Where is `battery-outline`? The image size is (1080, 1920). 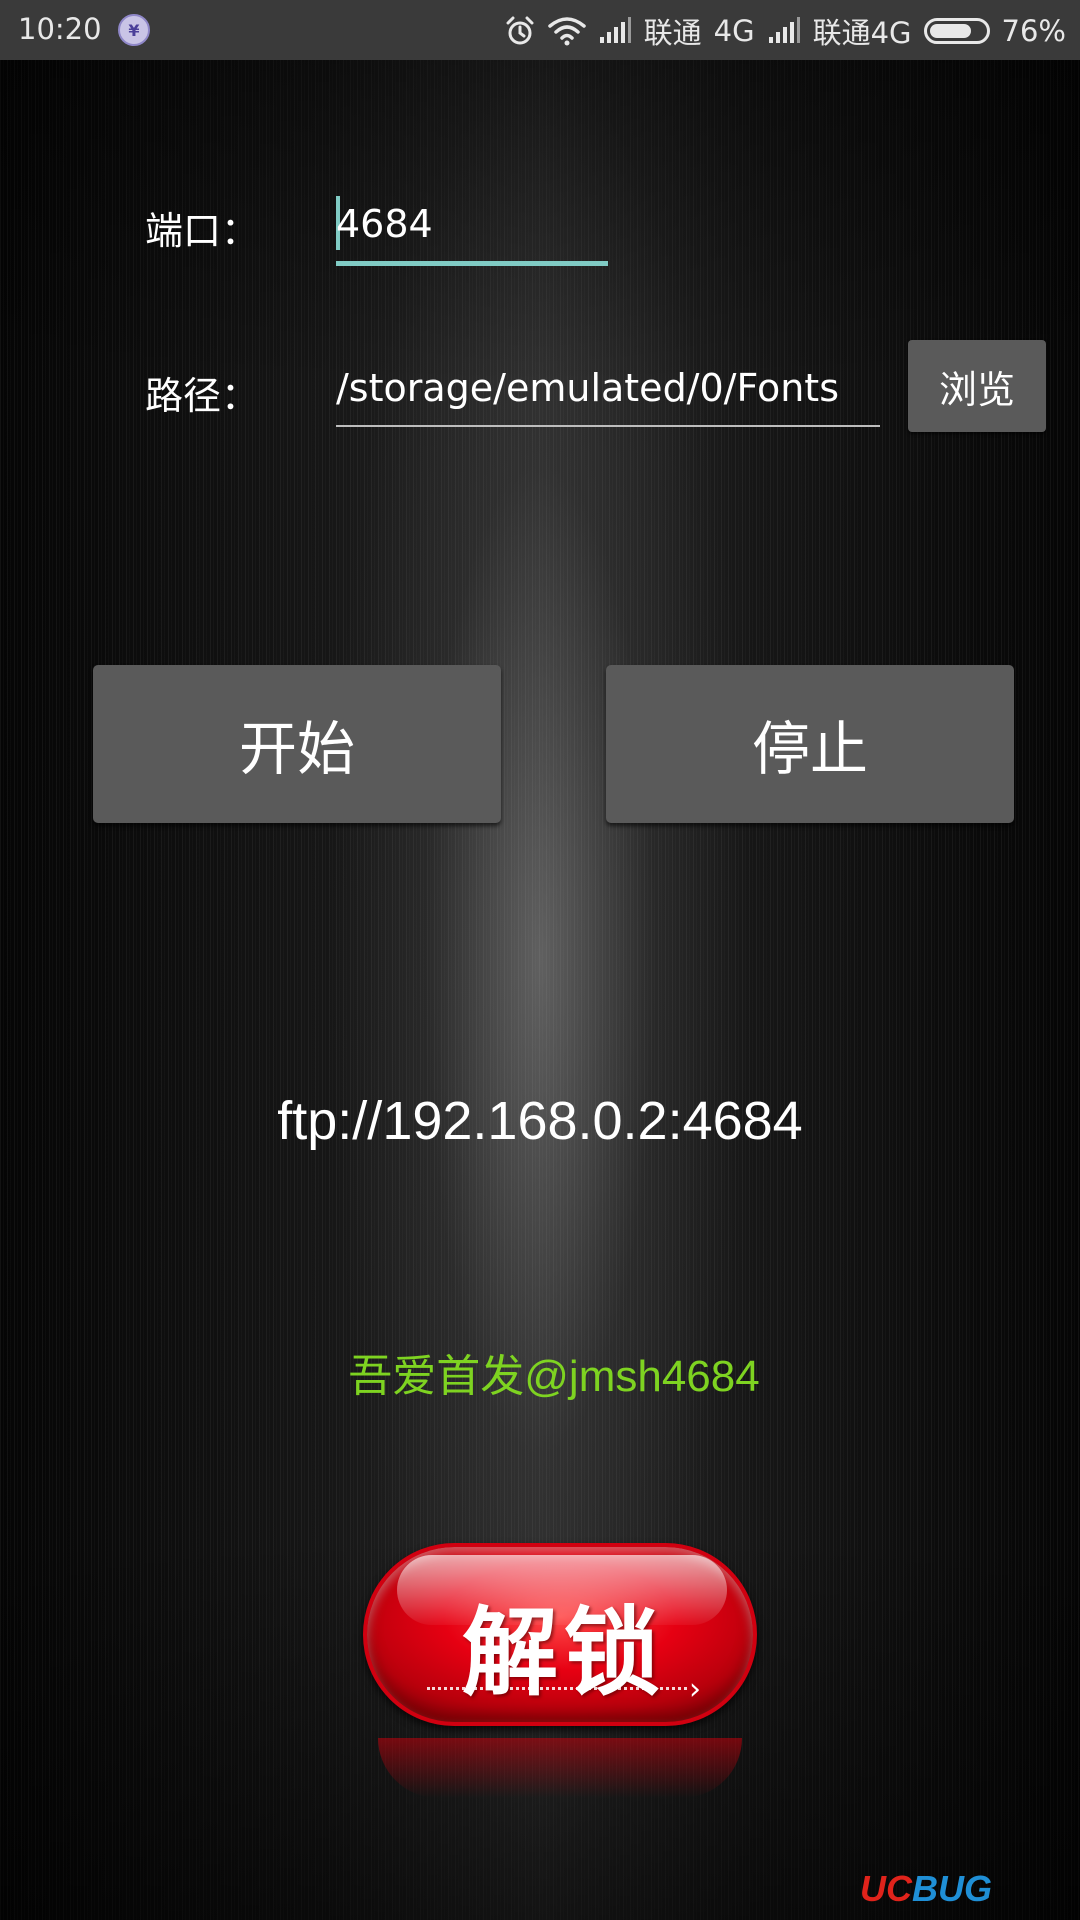 battery-outline is located at coordinates (956, 31).